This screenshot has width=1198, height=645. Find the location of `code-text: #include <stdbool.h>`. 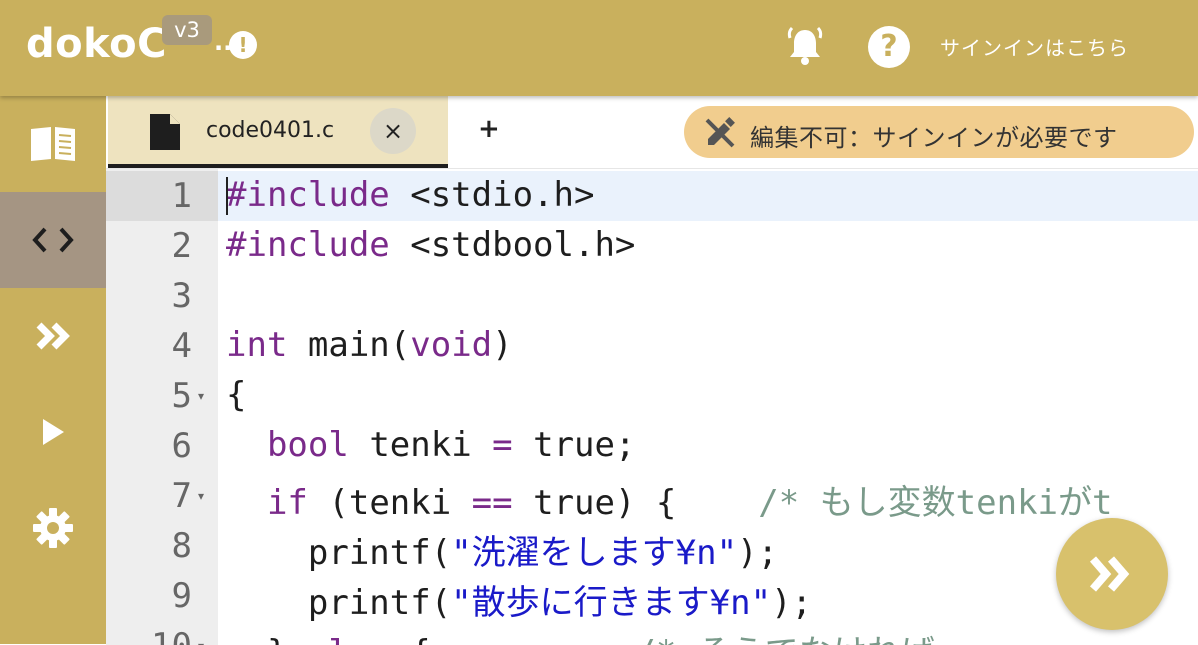

code-text: #include <stdbool.h> is located at coordinates (431, 245).